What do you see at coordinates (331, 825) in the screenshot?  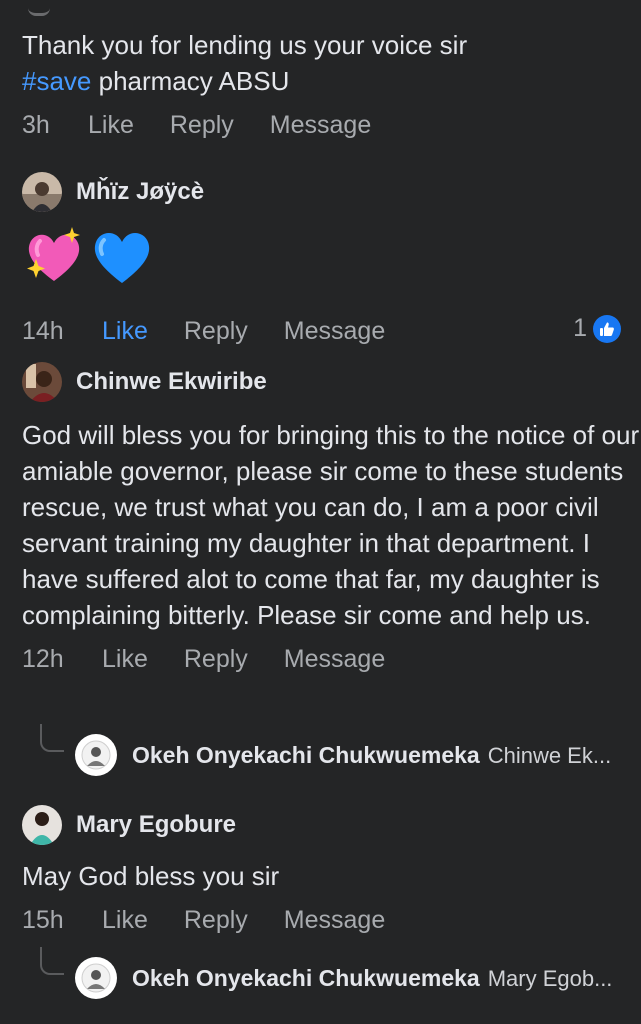 I see `comment-header: Mary Egobure` at bounding box center [331, 825].